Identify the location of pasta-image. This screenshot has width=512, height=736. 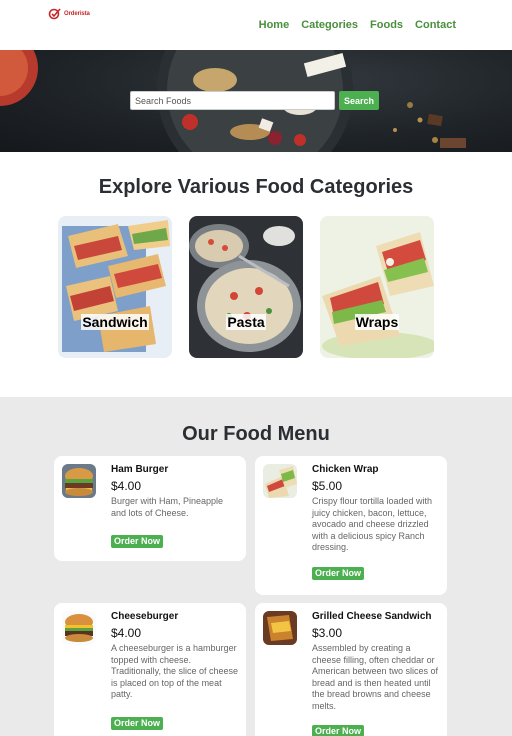
(246, 287).